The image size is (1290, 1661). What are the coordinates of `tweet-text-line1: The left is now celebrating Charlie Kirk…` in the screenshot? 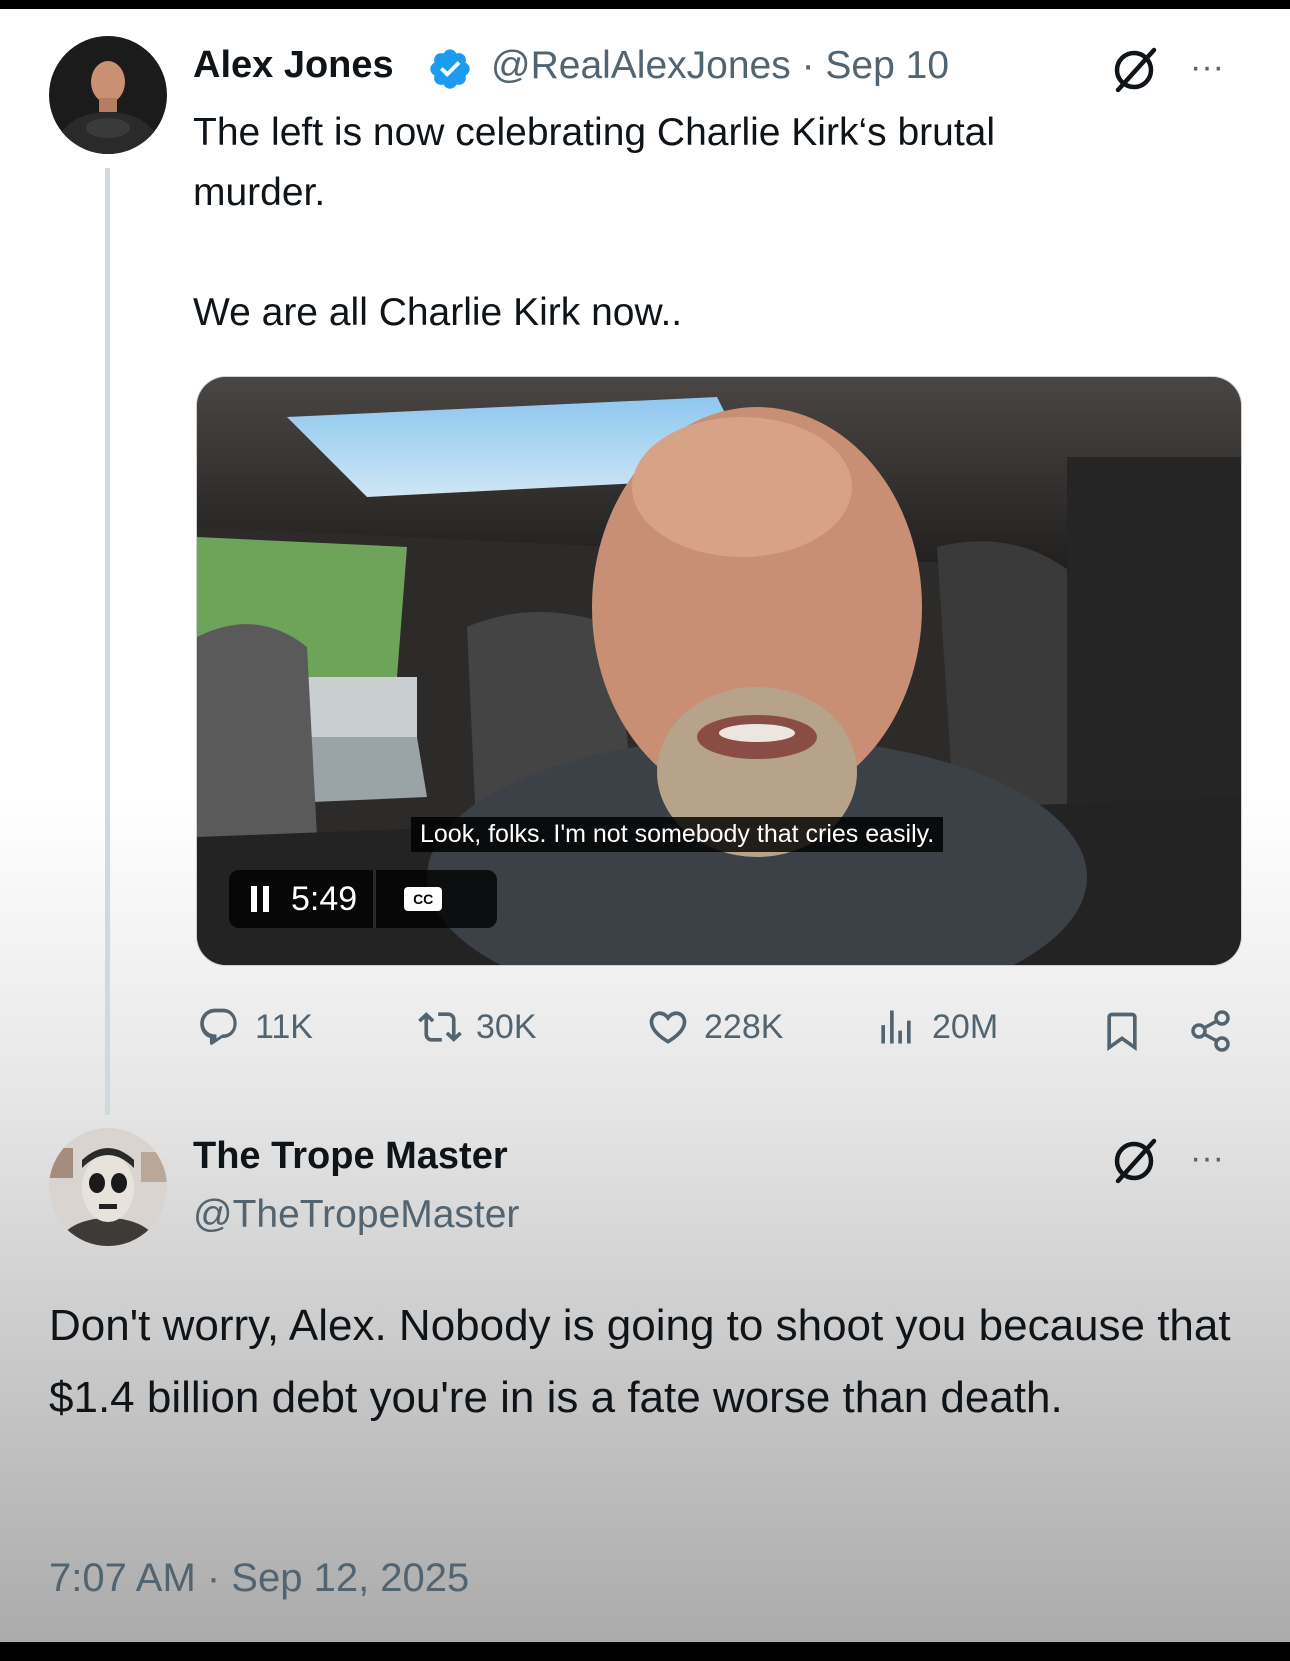 It's located at (594, 132).